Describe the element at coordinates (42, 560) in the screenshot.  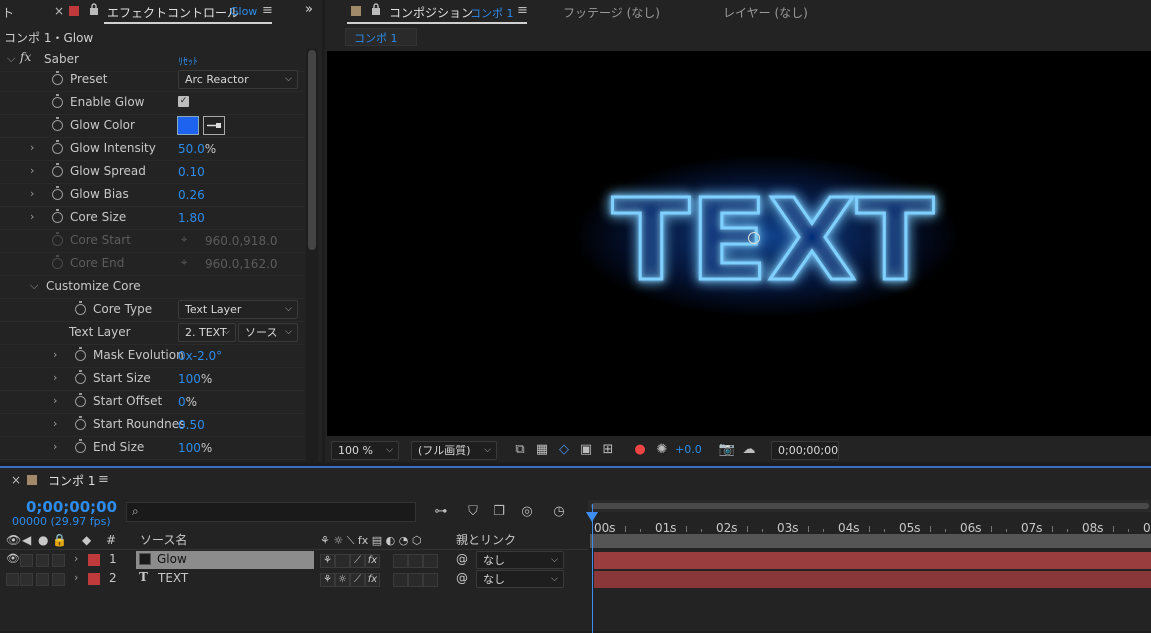
I see `solo-toggle` at that location.